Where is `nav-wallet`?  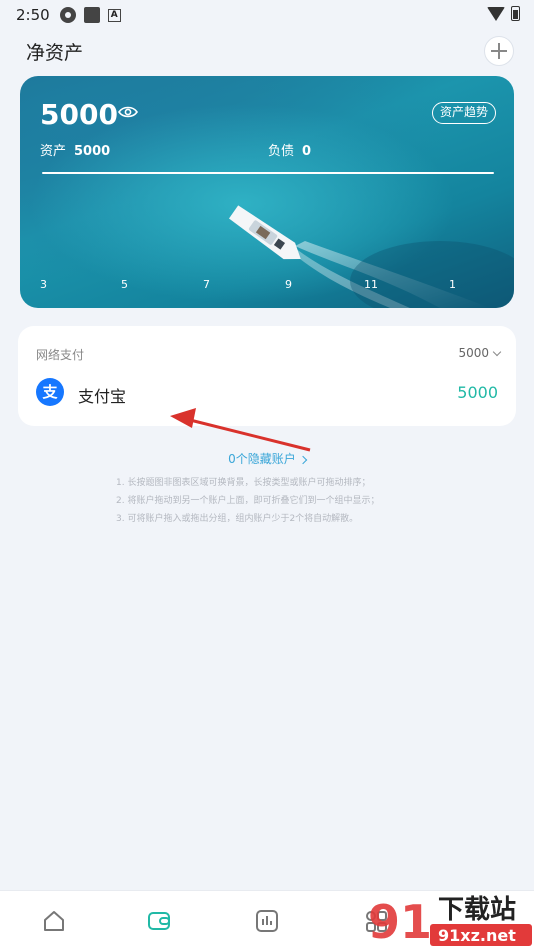 nav-wallet is located at coordinates (159, 921).